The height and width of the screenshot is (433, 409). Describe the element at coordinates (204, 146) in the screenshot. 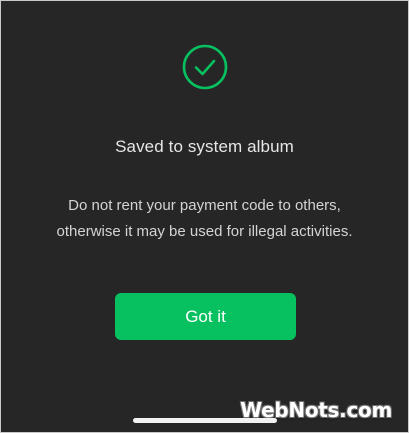

I see `dialog-title: Saved to system album` at that location.